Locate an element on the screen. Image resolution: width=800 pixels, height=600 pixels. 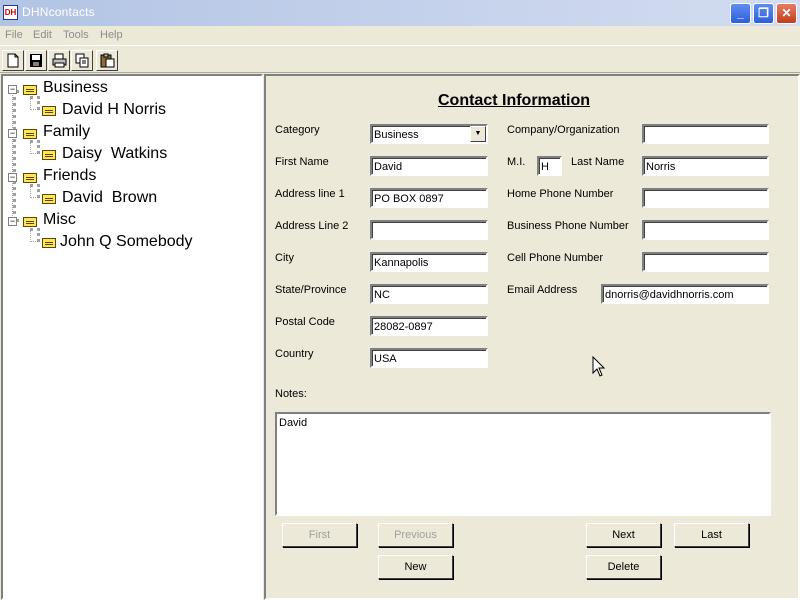
paste-icon is located at coordinates (107, 60).